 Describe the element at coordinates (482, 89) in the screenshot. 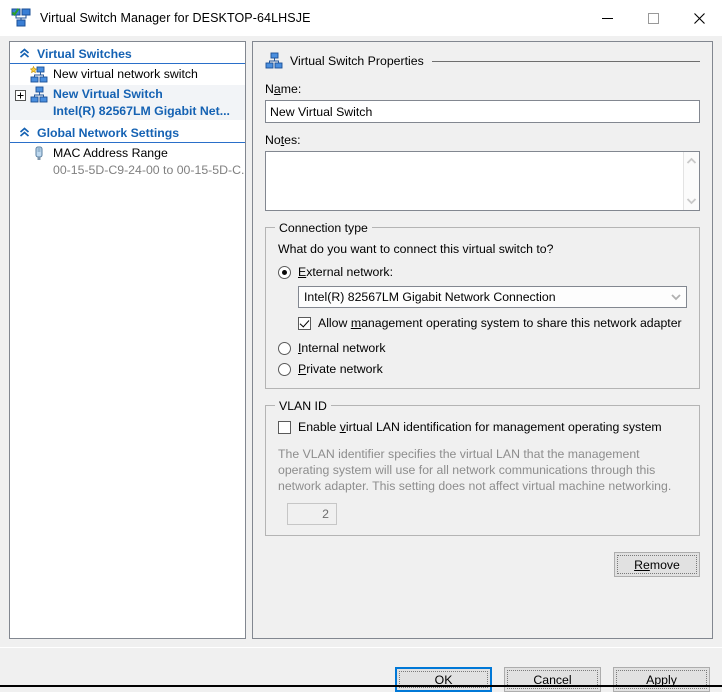

I see `name-label: Name:` at that location.